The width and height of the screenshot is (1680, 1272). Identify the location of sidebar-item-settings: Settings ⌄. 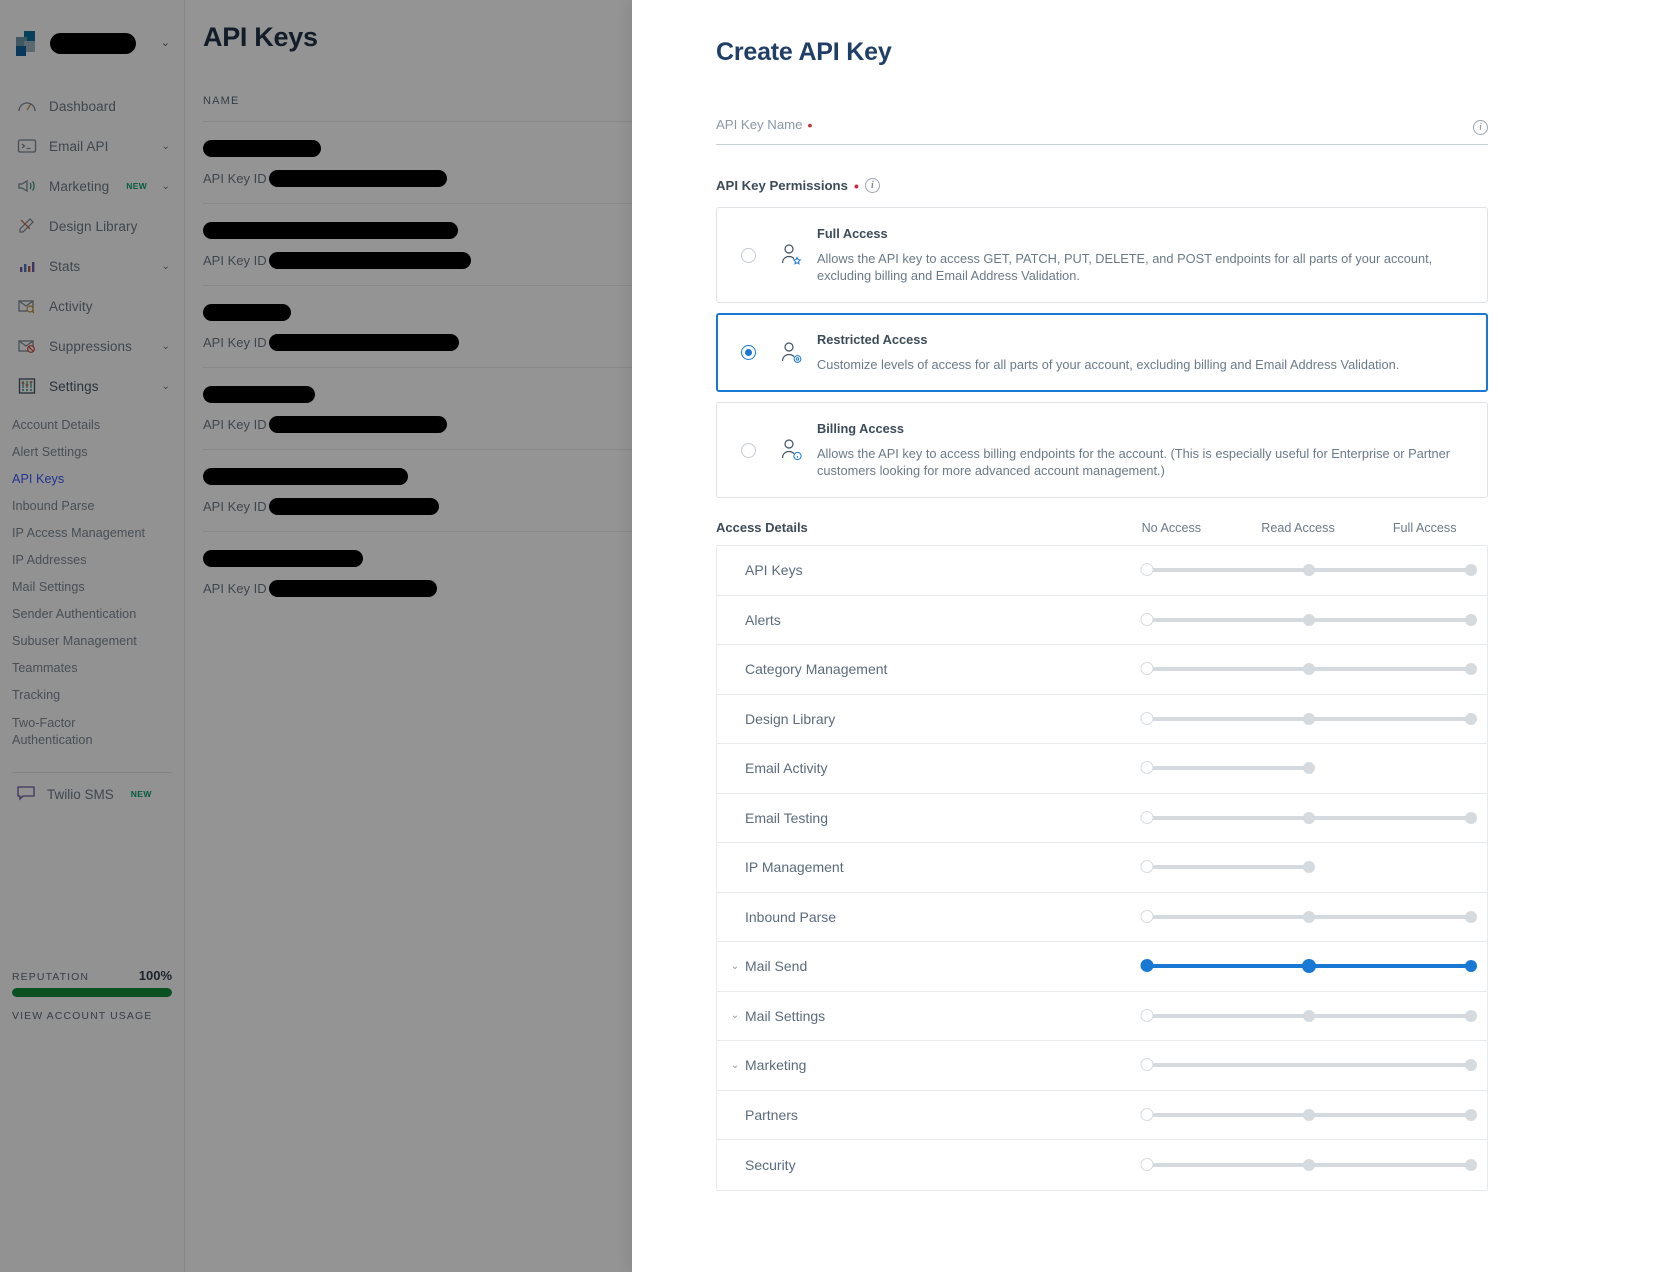
(92, 386).